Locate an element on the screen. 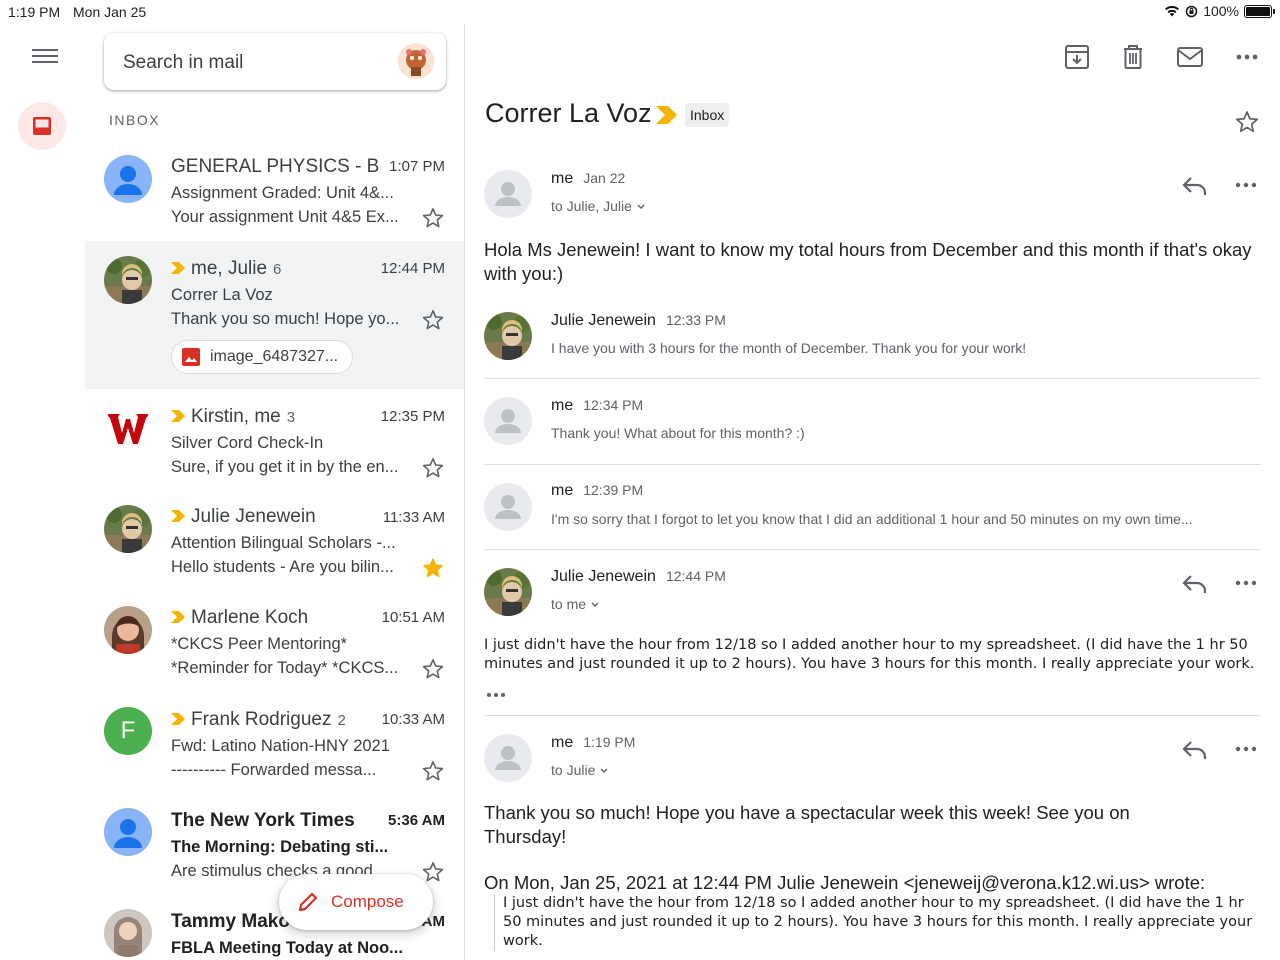  mark-unread-icon is located at coordinates (1190, 57).